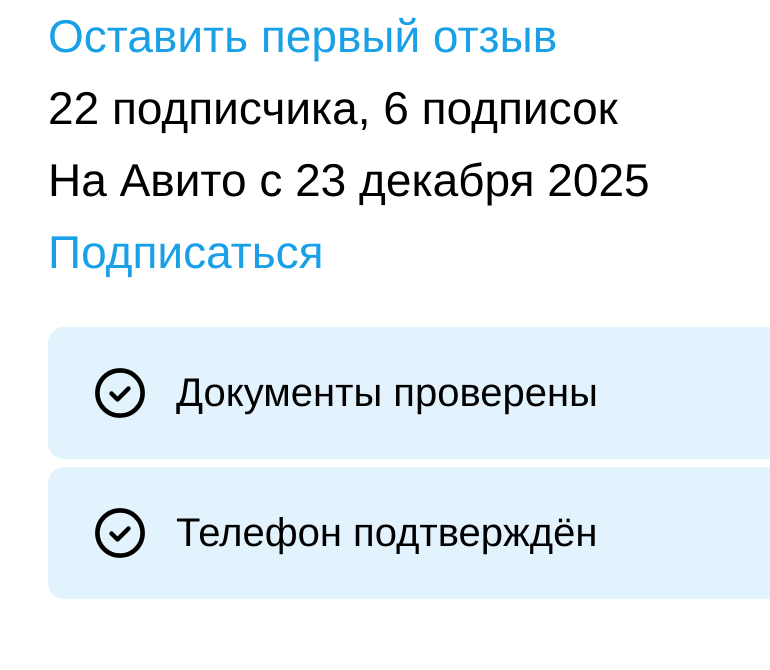 Image resolution: width=770 pixels, height=670 pixels. I want to click on verification-label: Телефон подтверждён, so click(387, 533).